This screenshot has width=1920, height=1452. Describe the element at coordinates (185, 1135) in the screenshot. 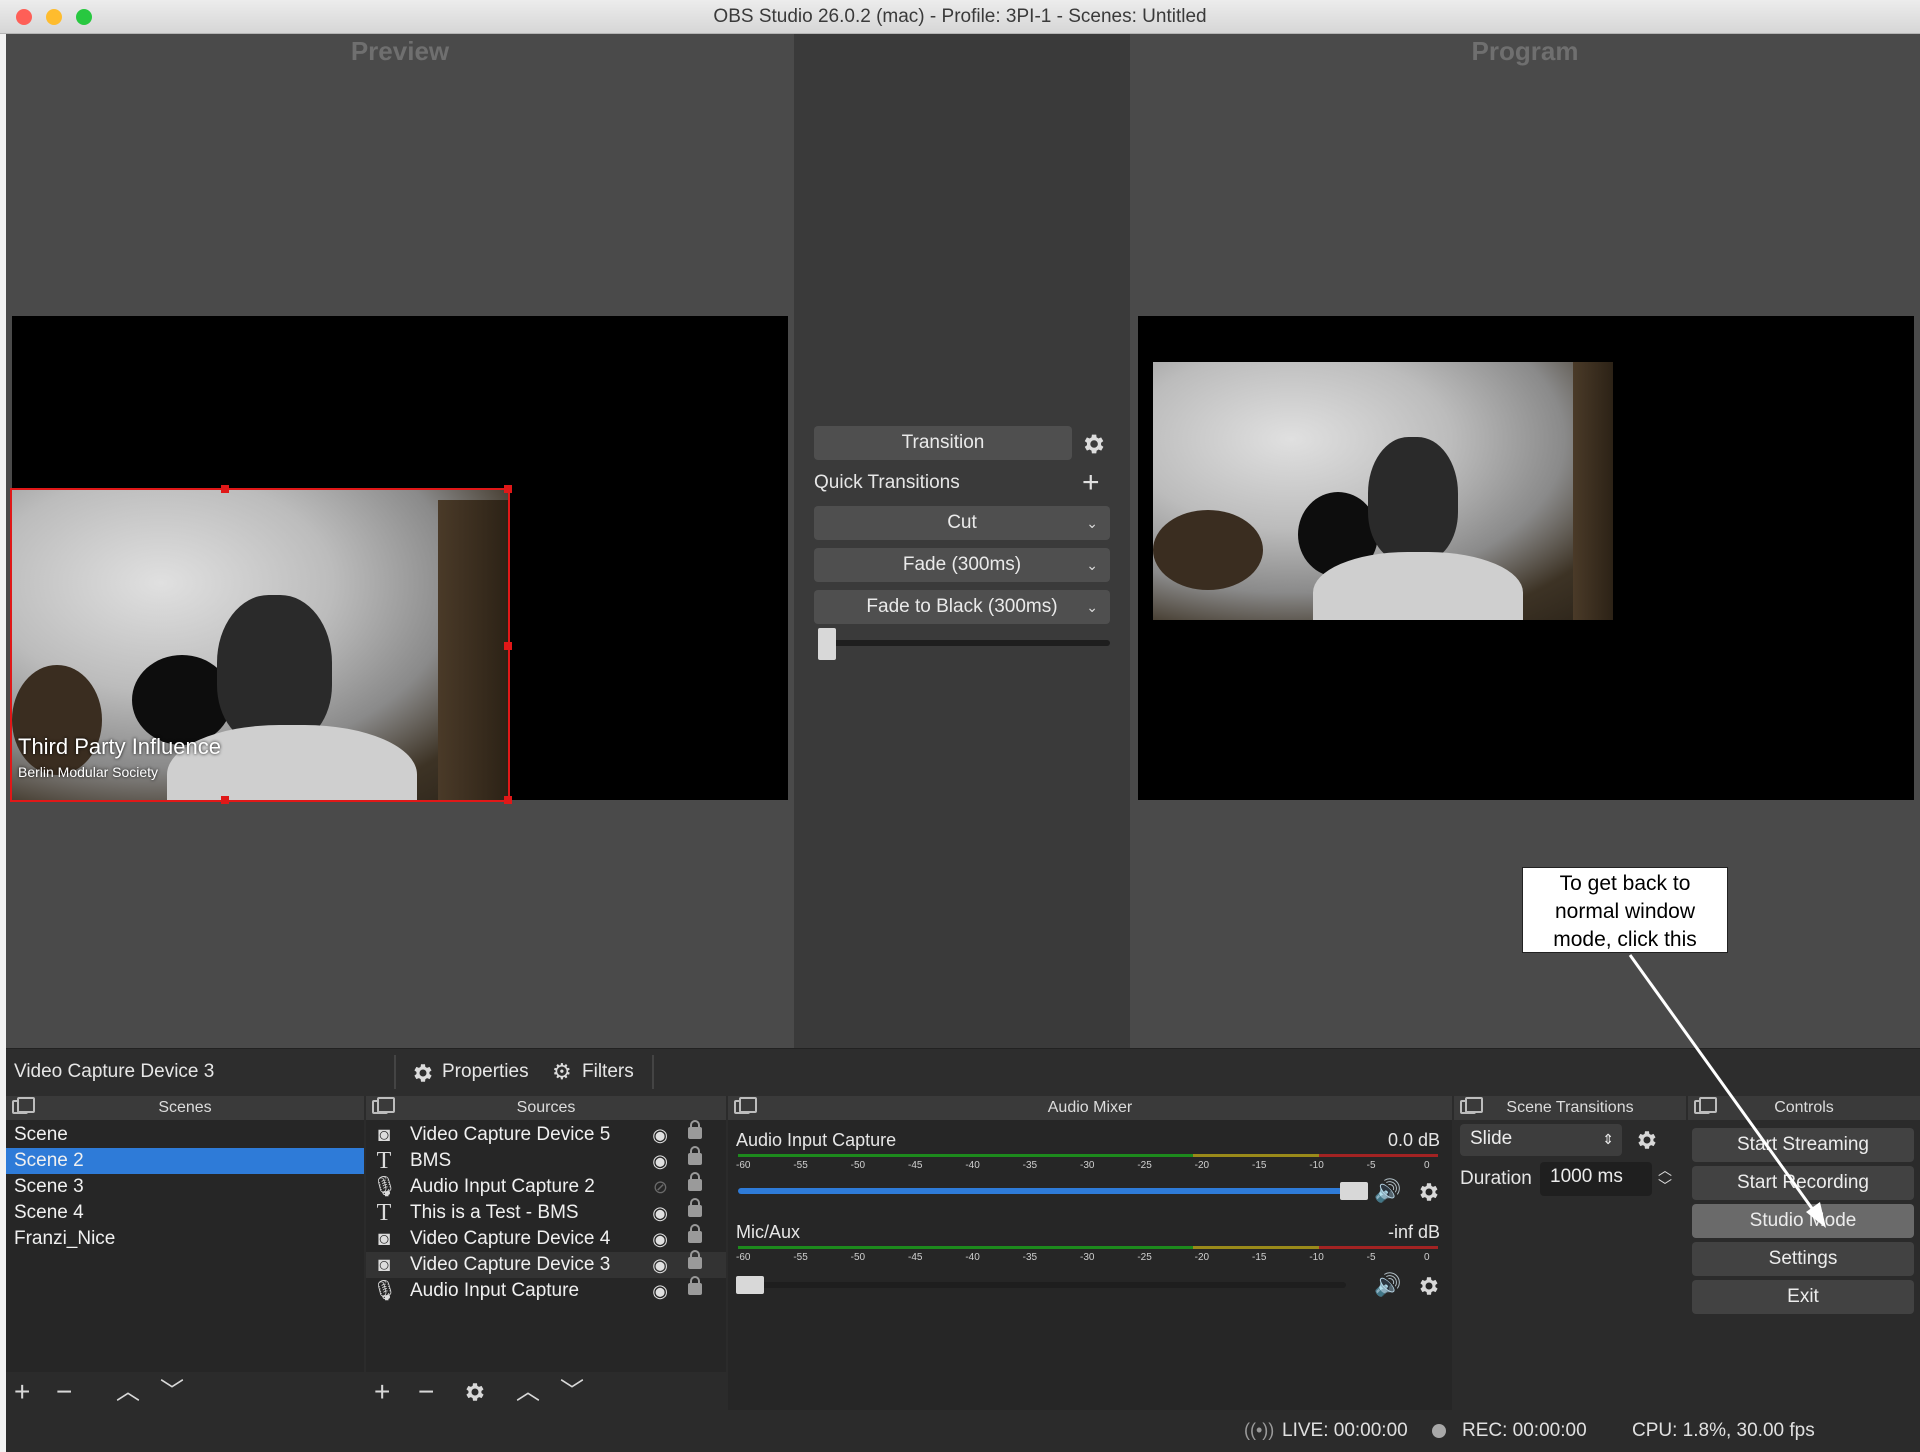

I see `scene-item: Scene` at that location.